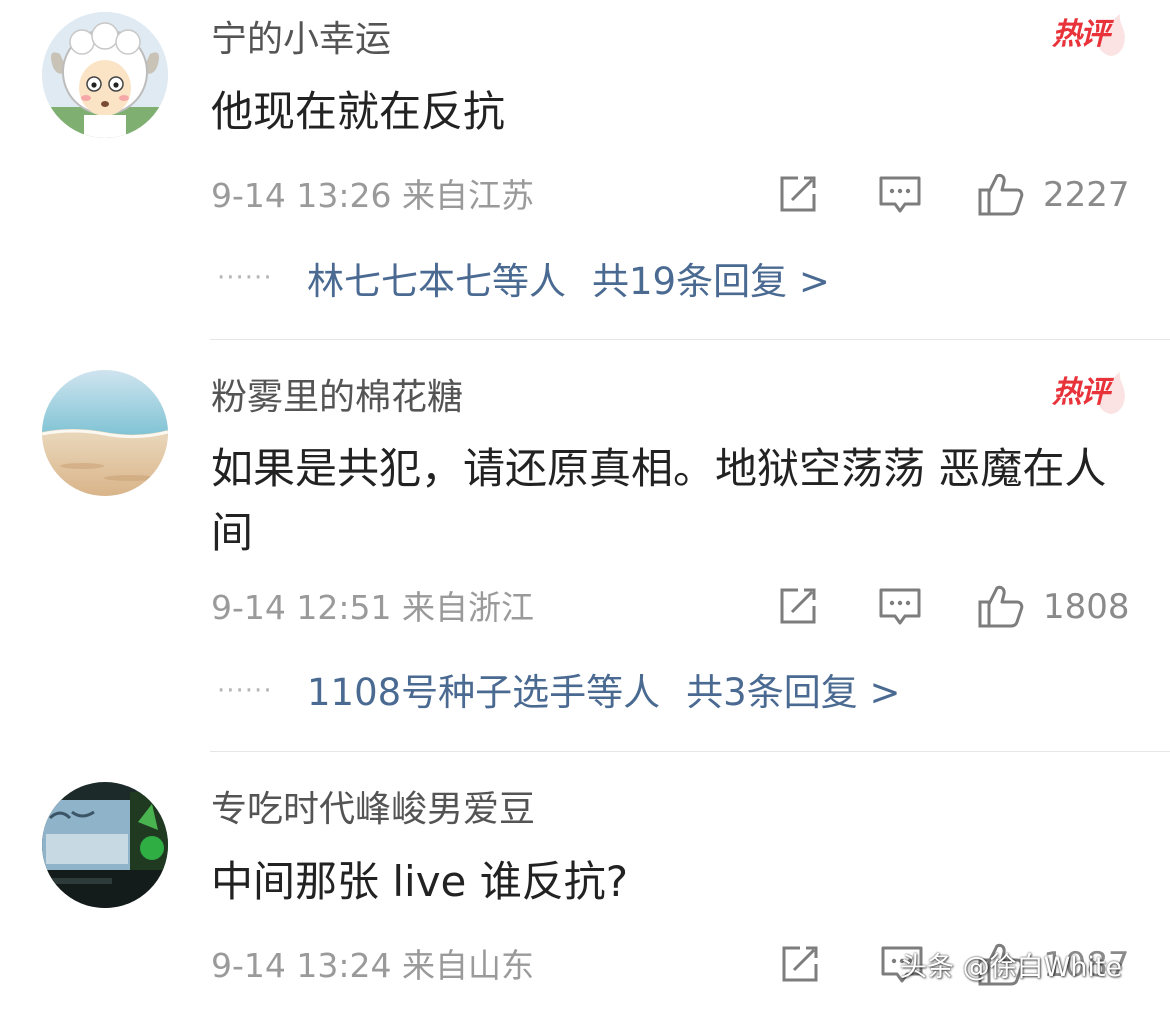 The height and width of the screenshot is (1012, 1170). Describe the element at coordinates (372, 195) in the screenshot. I see `comment-meta: 9-14 13:26 来自江苏` at that location.